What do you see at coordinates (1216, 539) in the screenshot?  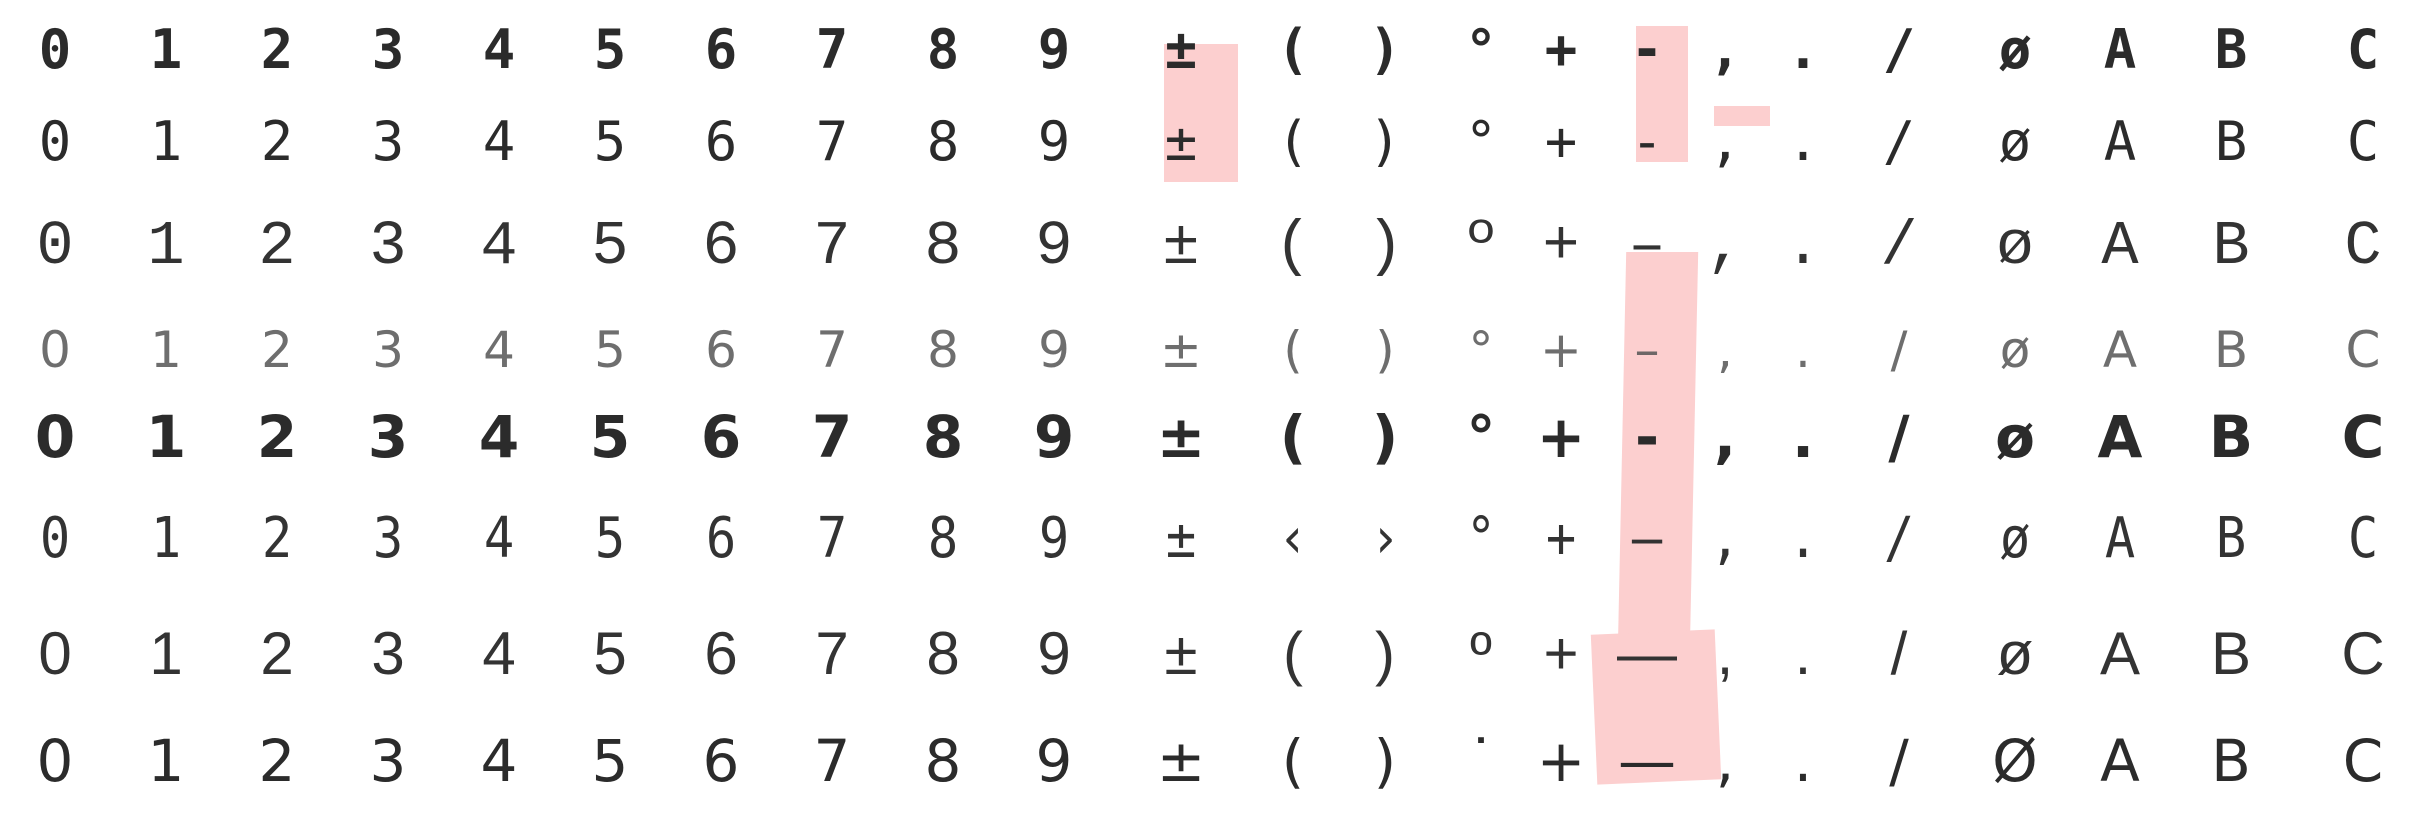 I see `glyph-row-6: 0 1 2 3 4 5 6 7 8 9 ± ‹ › ° + –,. / ø A B C` at bounding box center [1216, 539].